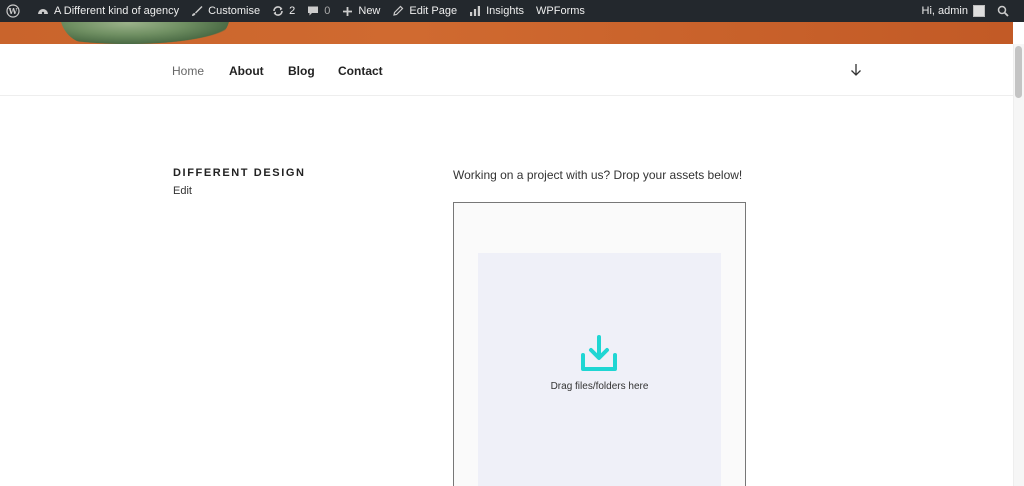  What do you see at coordinates (313, 11) in the screenshot?
I see `comment-icon` at bounding box center [313, 11].